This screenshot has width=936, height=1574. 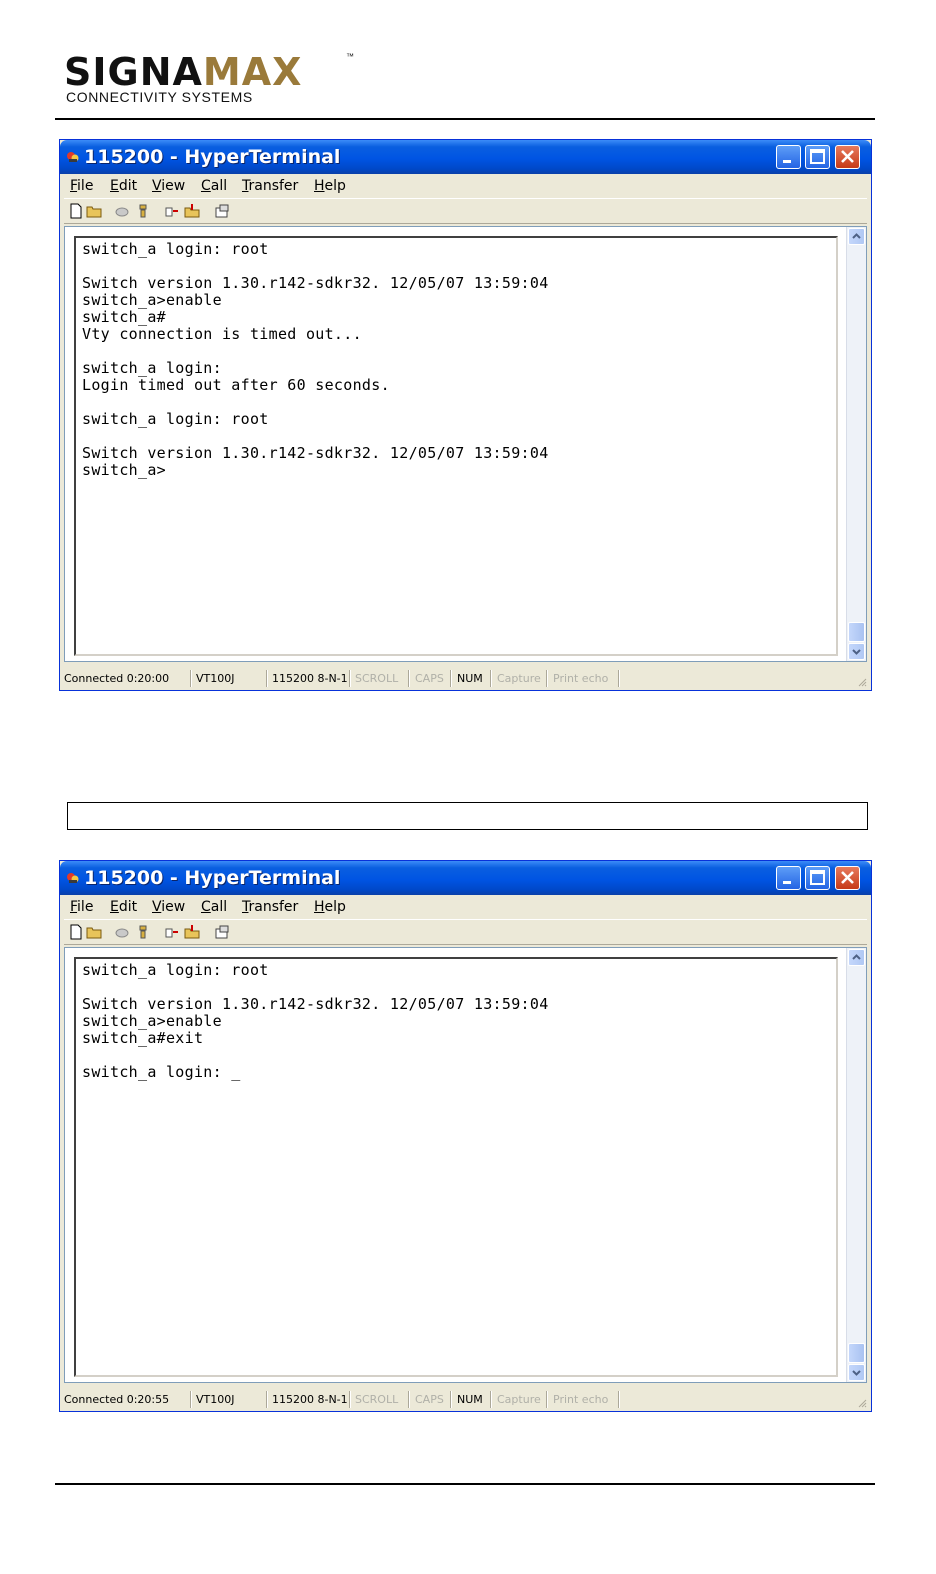 I want to click on logo-tm: ™, so click(x=350, y=56).